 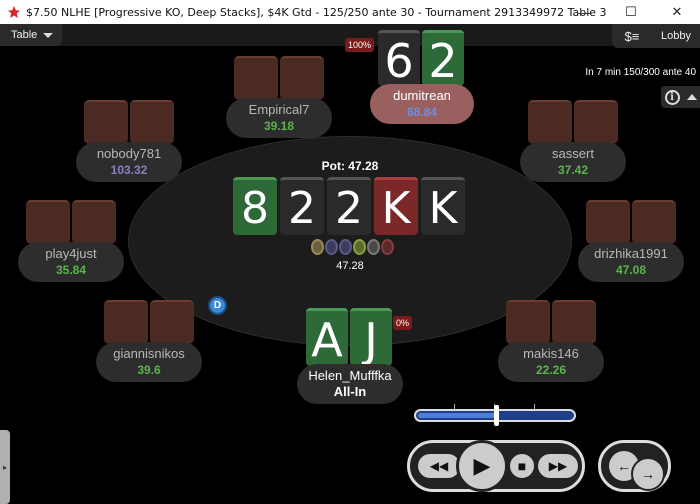 What do you see at coordinates (149, 353) in the screenshot?
I see `player-name: giannisnikos` at bounding box center [149, 353].